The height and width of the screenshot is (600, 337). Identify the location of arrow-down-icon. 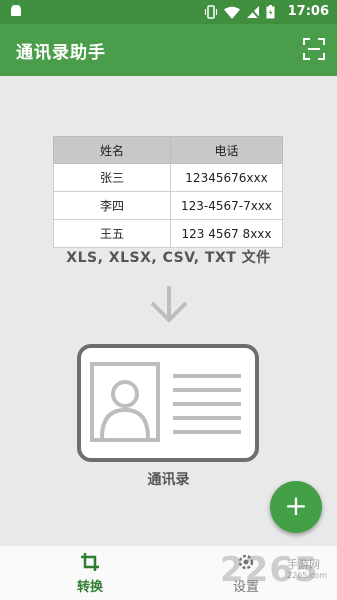
(169, 304).